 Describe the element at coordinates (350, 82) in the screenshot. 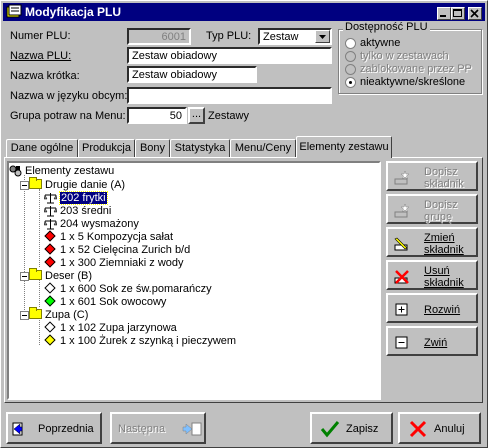

I see `radio-nieaktywne` at that location.